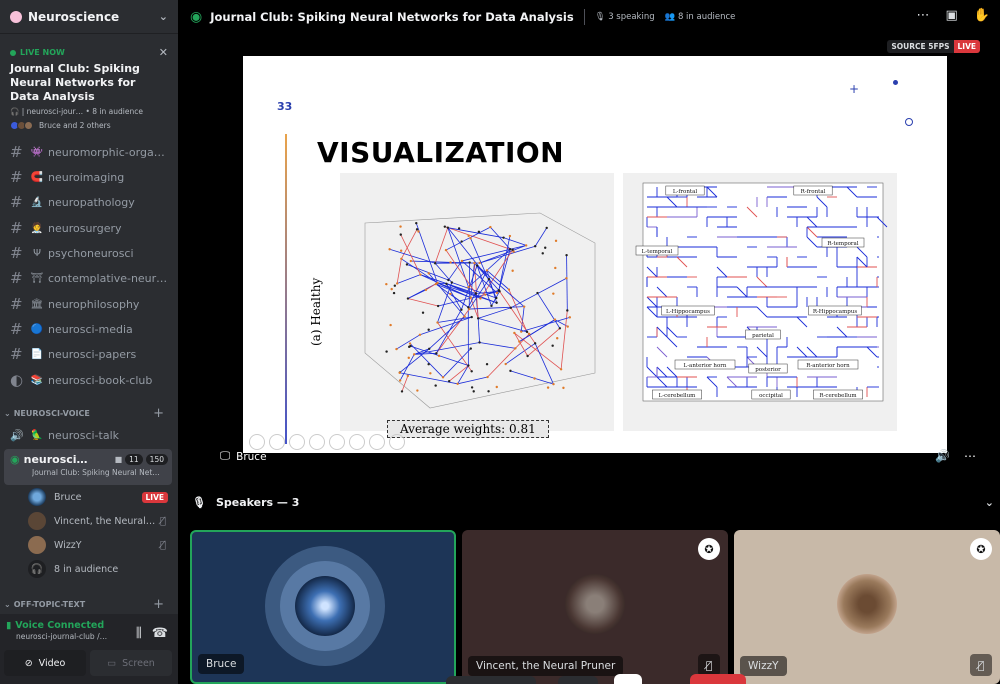 This screenshot has width=1000, height=684. Describe the element at coordinates (763, 336) in the screenshot. I see `svg-text: parietal` at that location.